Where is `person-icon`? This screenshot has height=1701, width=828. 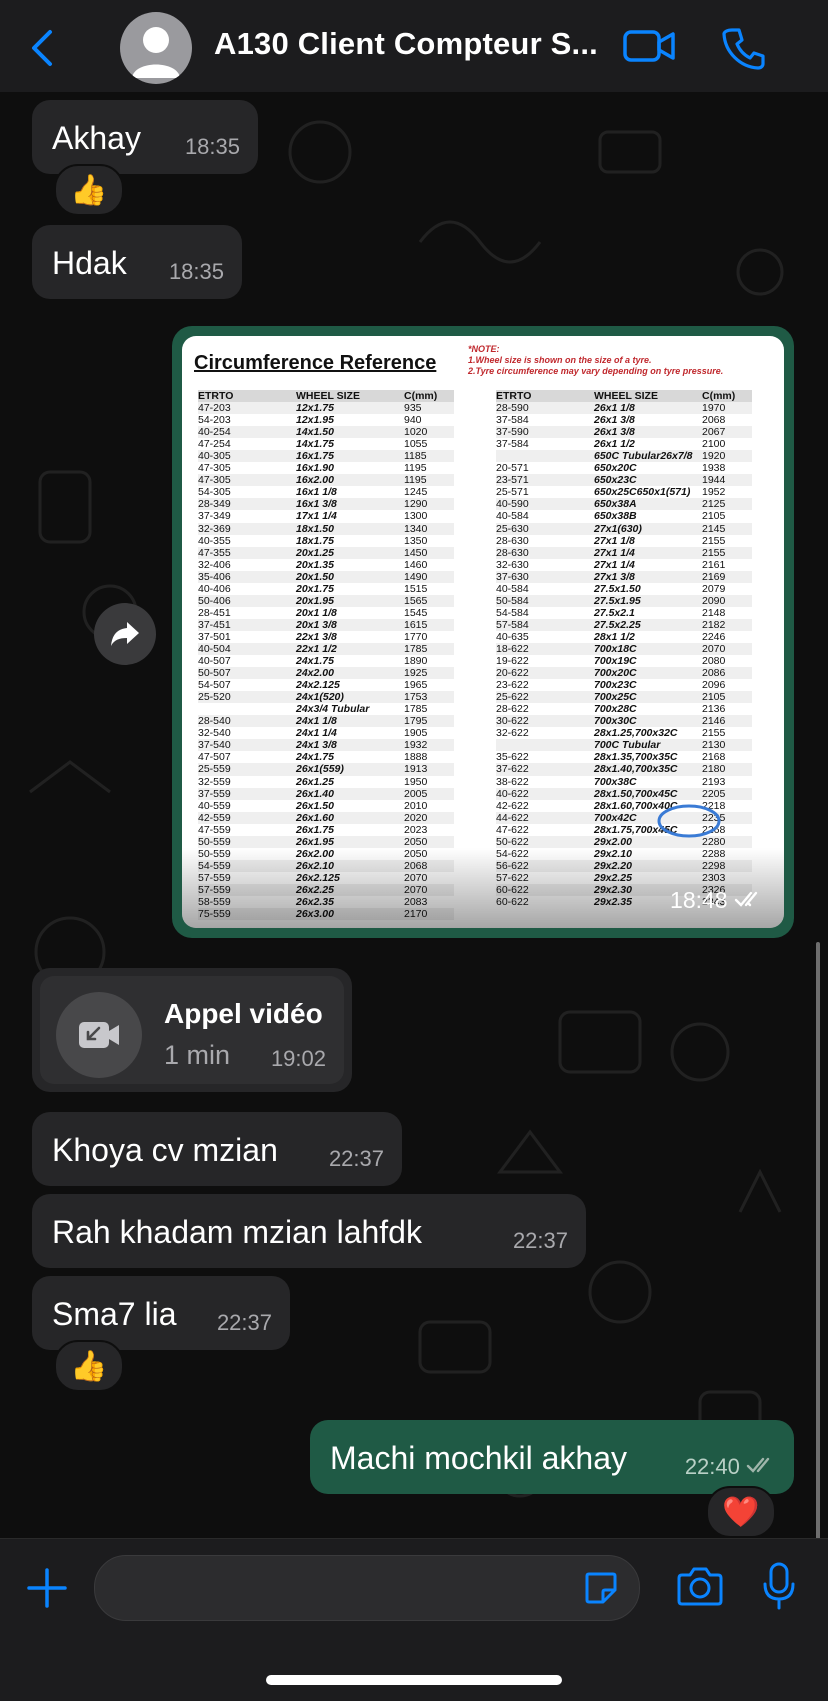
person-icon is located at coordinates (156, 52).